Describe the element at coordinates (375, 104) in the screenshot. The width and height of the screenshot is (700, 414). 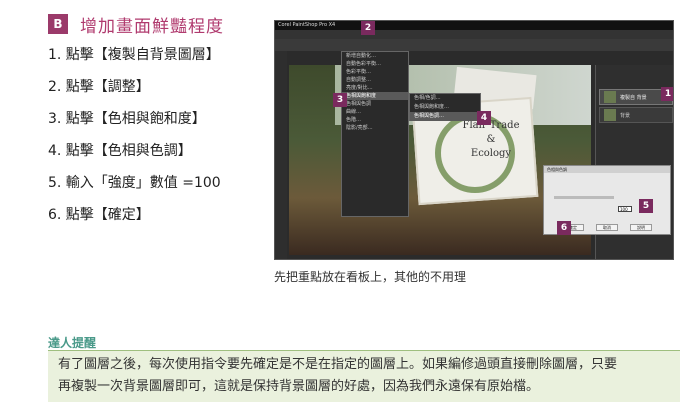
I see `menu-item: 色相與色調` at that location.